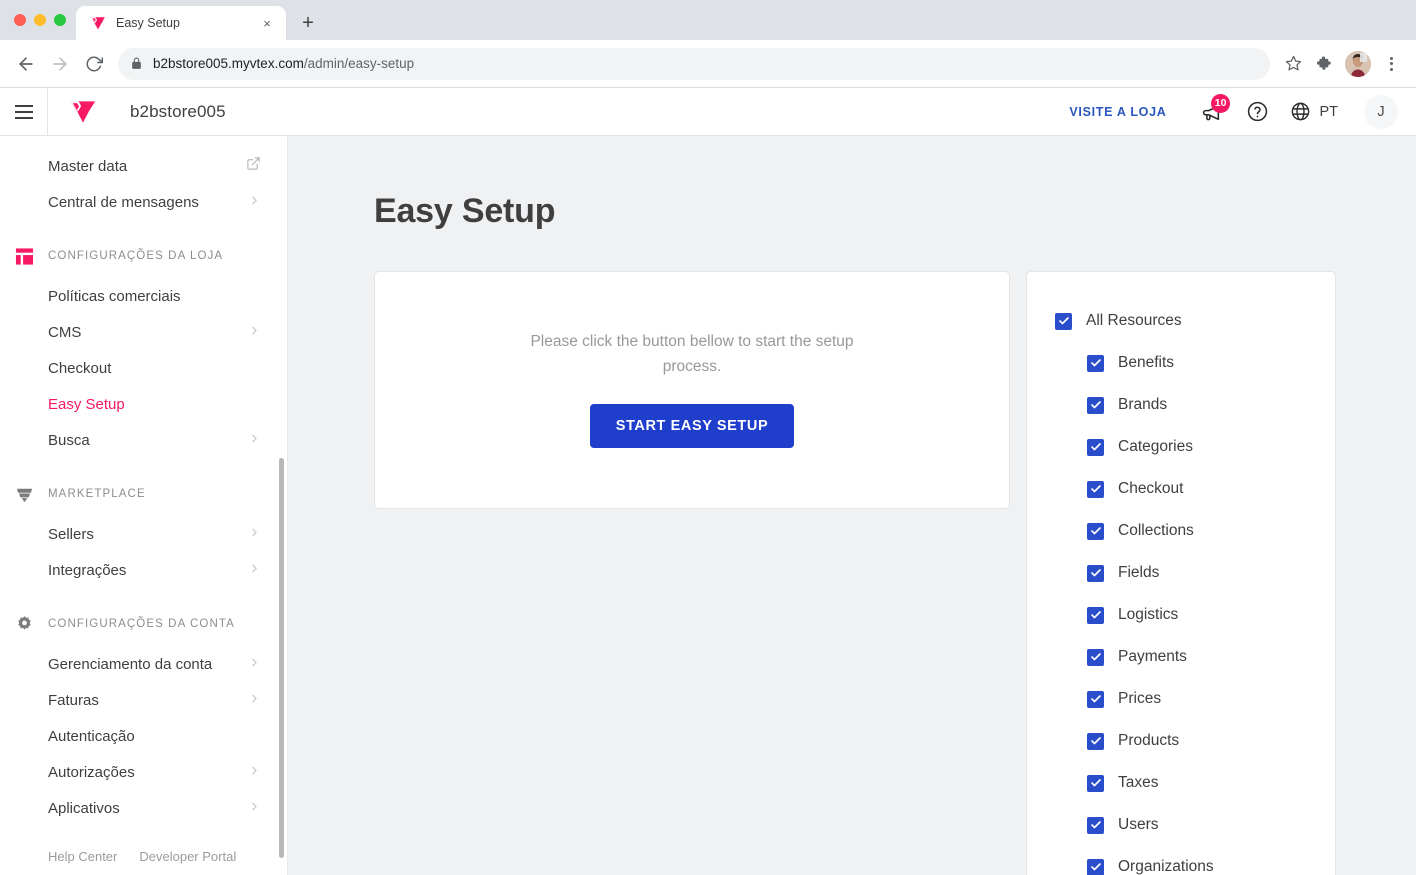 The height and width of the screenshot is (875, 1416). What do you see at coordinates (26, 64) in the screenshot?
I see `arrow-left-icon` at bounding box center [26, 64].